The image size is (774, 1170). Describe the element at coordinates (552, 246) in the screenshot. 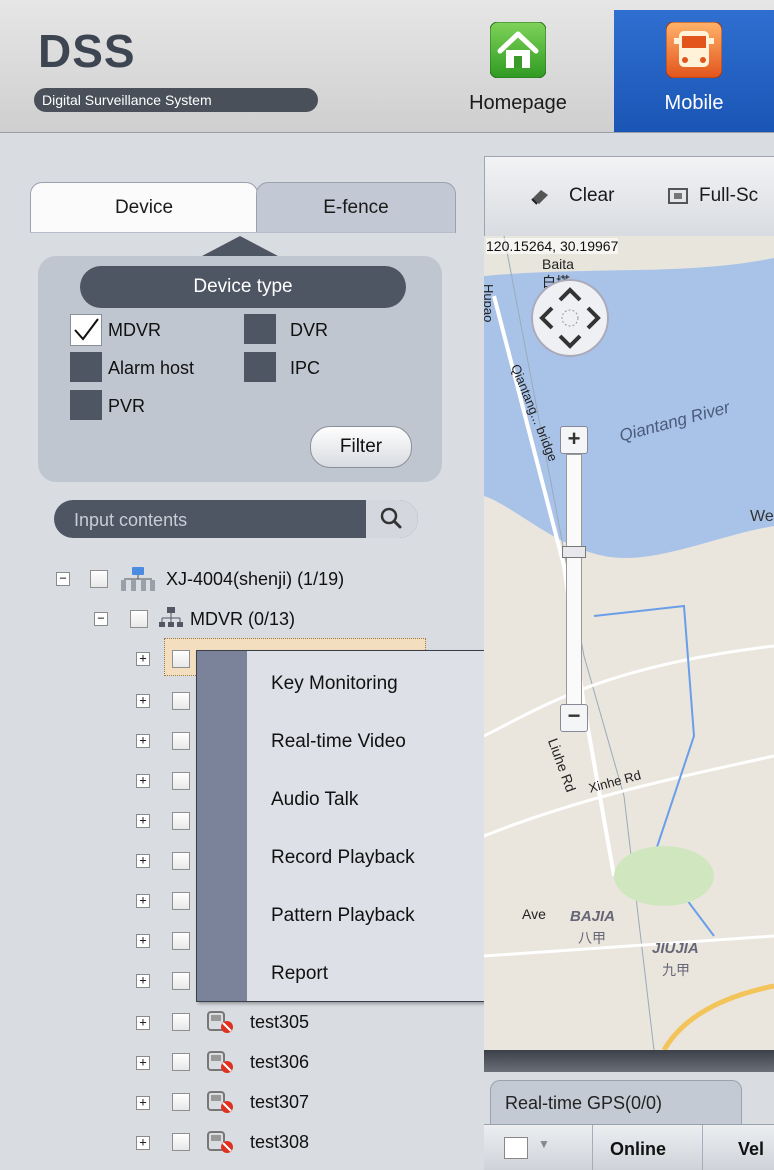

I see `map-coordinates: 120.15264, 30.19967` at that location.